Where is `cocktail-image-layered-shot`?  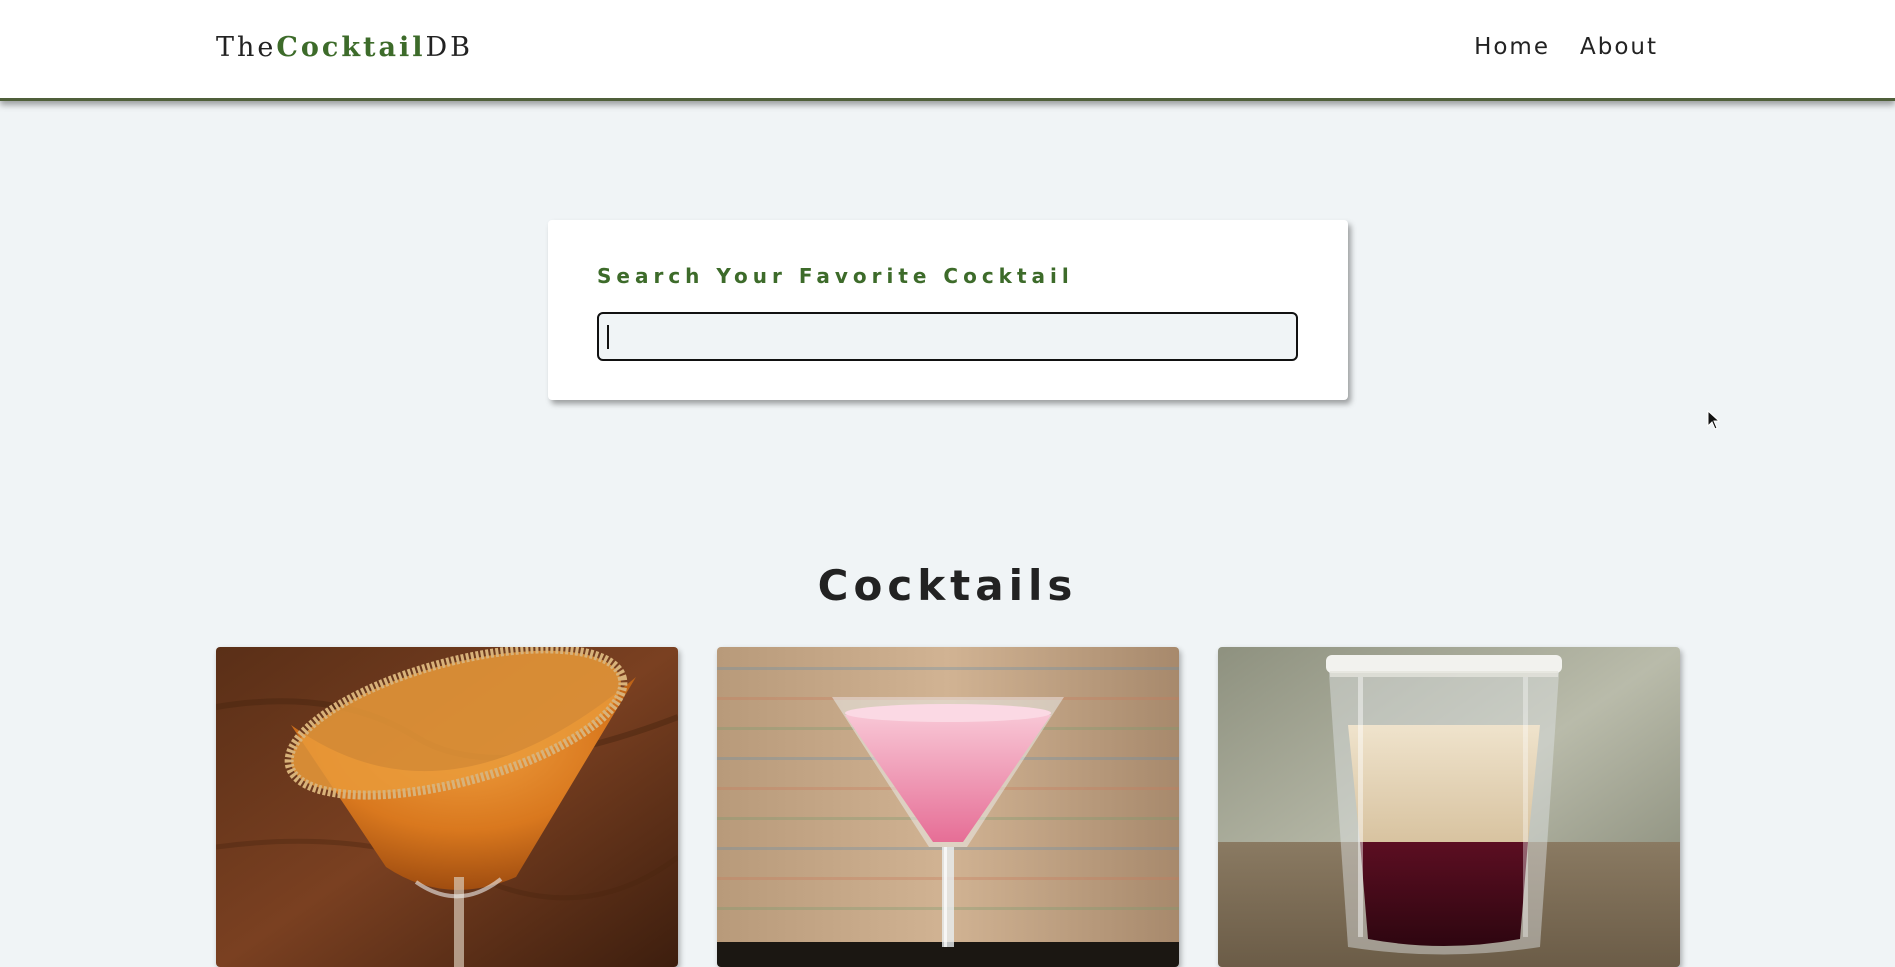 cocktail-image-layered-shot is located at coordinates (1449, 807).